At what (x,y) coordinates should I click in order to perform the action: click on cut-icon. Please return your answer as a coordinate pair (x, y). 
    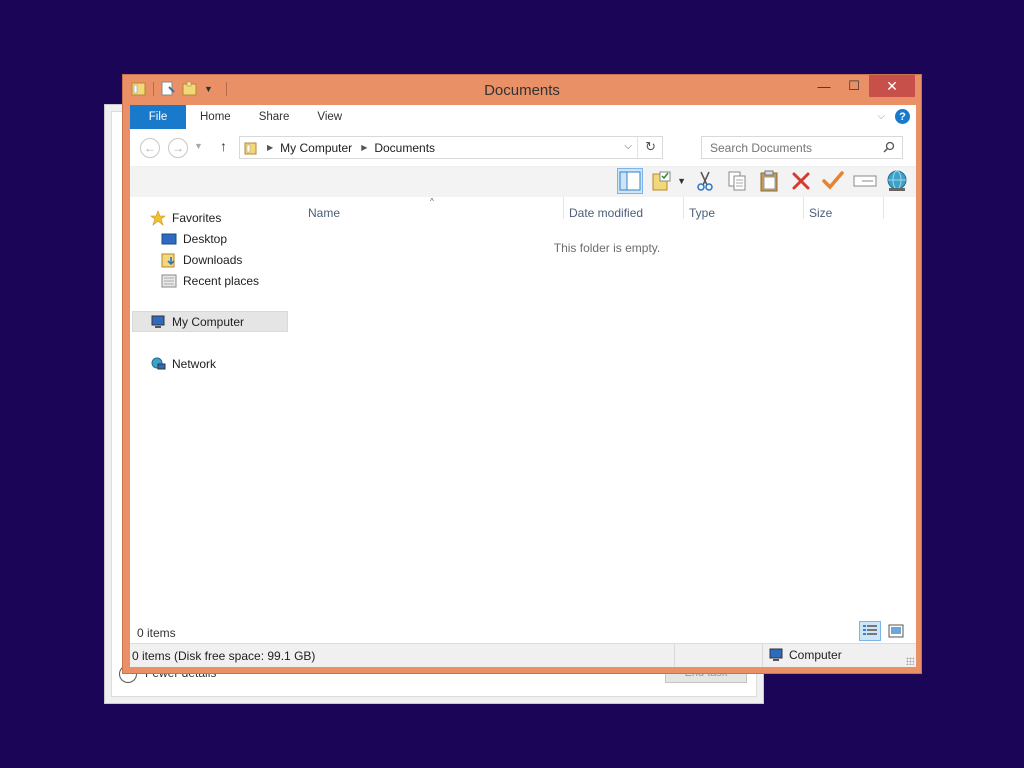
    Looking at the image, I should click on (705, 181).